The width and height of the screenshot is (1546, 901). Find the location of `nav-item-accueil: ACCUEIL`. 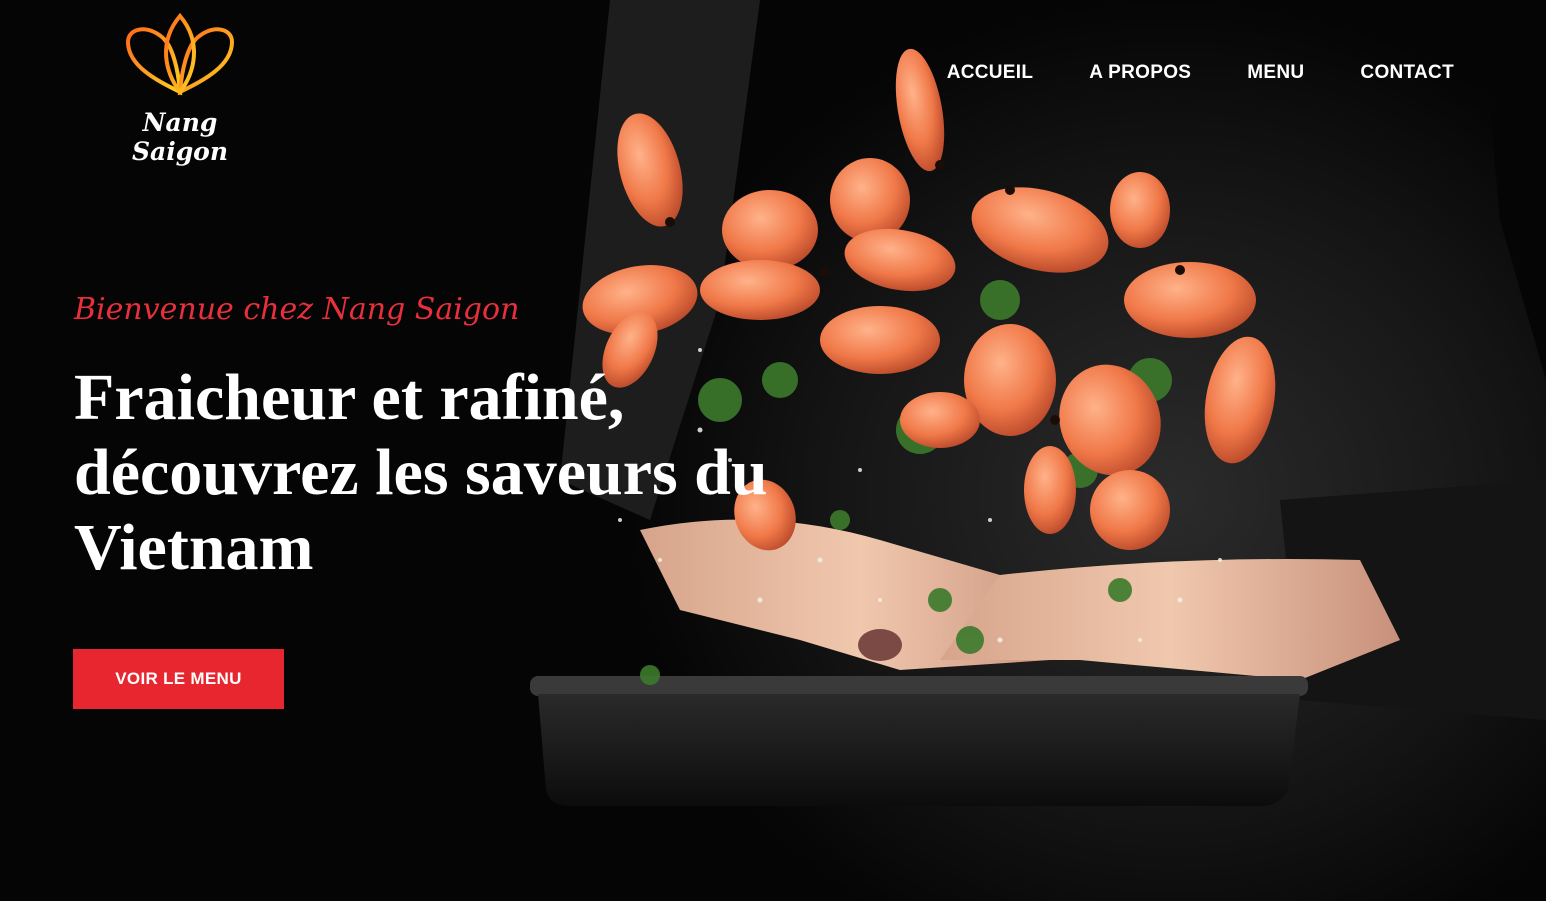

nav-item-accueil: ACCUEIL is located at coordinates (990, 73).